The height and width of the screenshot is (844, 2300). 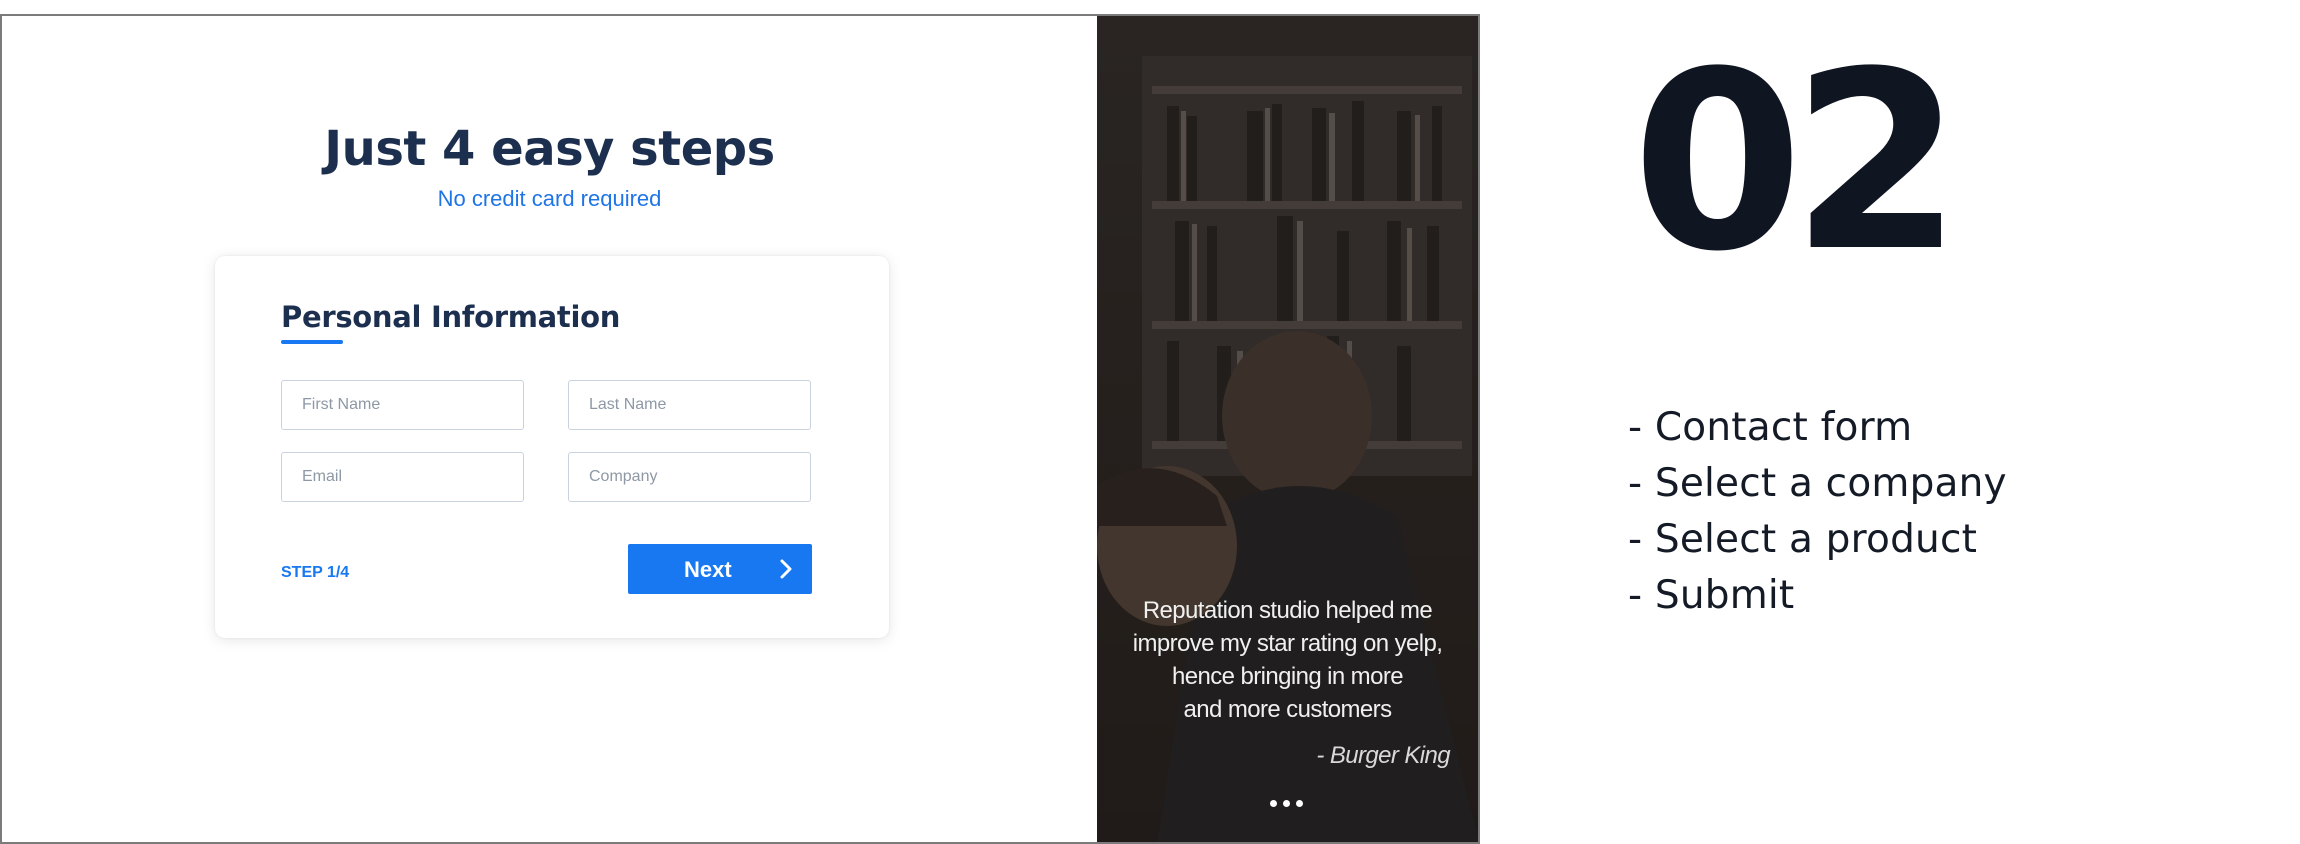 I want to click on testimonial-author: - Burger King, so click(x=1383, y=755).